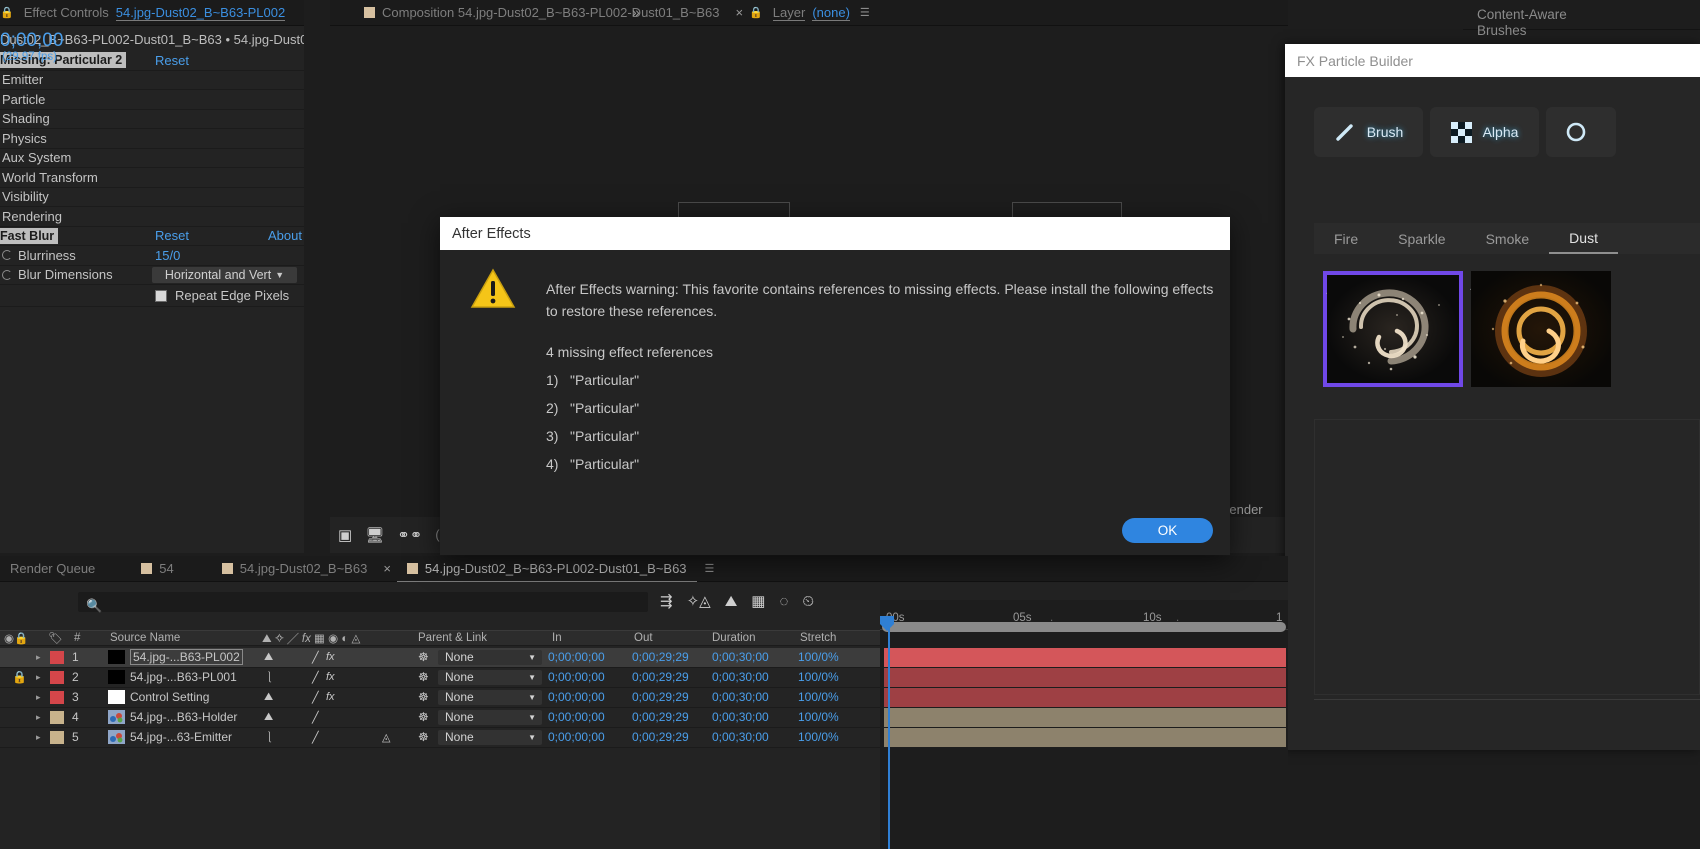  I want to click on effect-group-world-transform: World Transform, so click(152, 178).